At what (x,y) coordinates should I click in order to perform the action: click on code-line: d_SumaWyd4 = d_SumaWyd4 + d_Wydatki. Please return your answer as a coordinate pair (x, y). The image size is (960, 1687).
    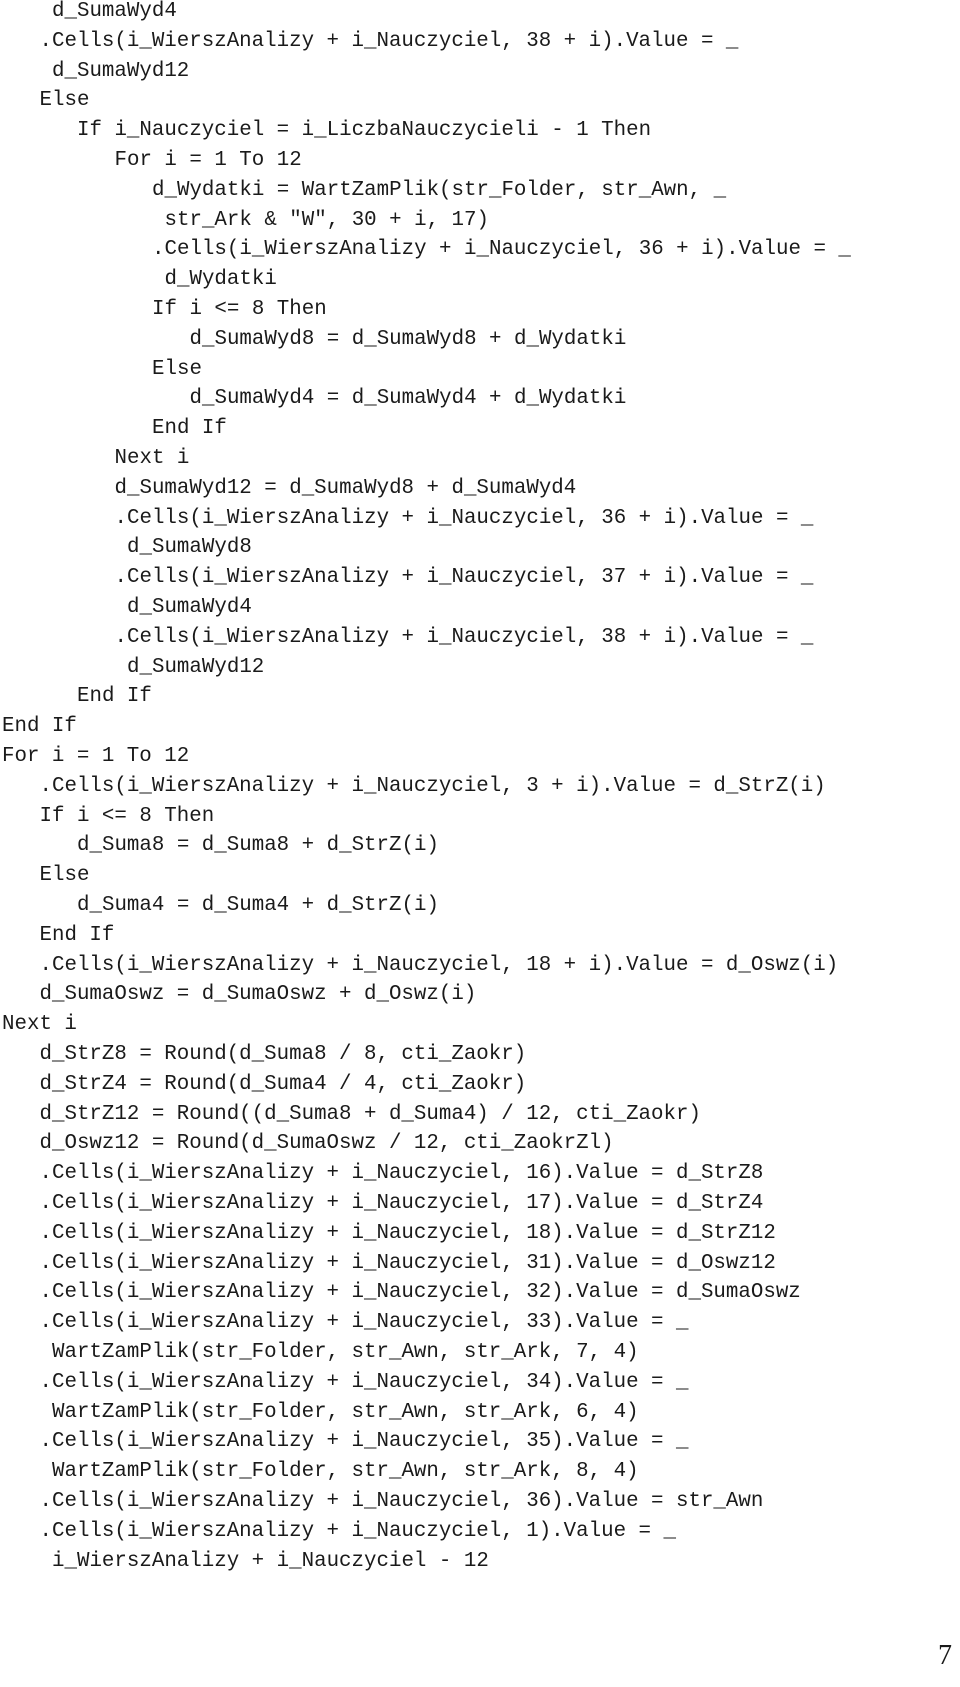
    Looking at the image, I should click on (408, 399).